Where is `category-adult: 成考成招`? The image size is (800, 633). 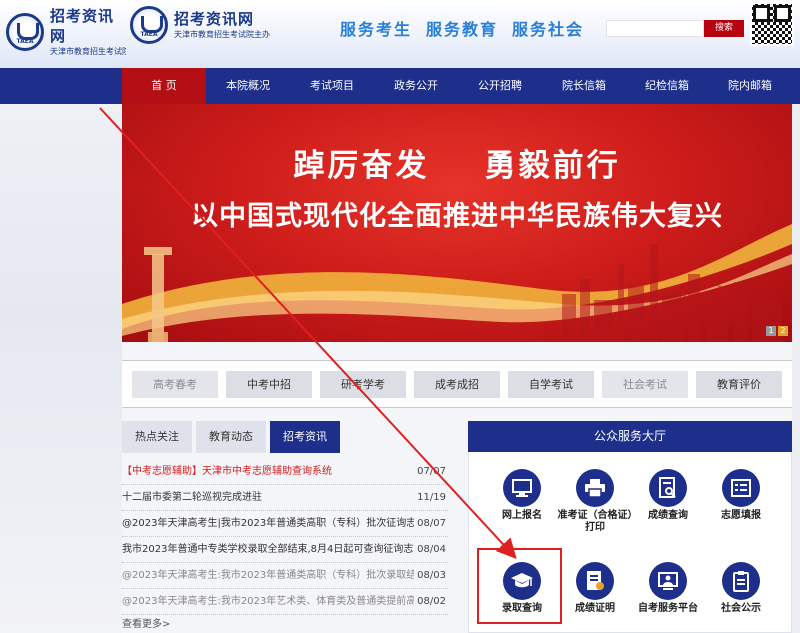 category-adult: 成考成招 is located at coordinates (457, 384).